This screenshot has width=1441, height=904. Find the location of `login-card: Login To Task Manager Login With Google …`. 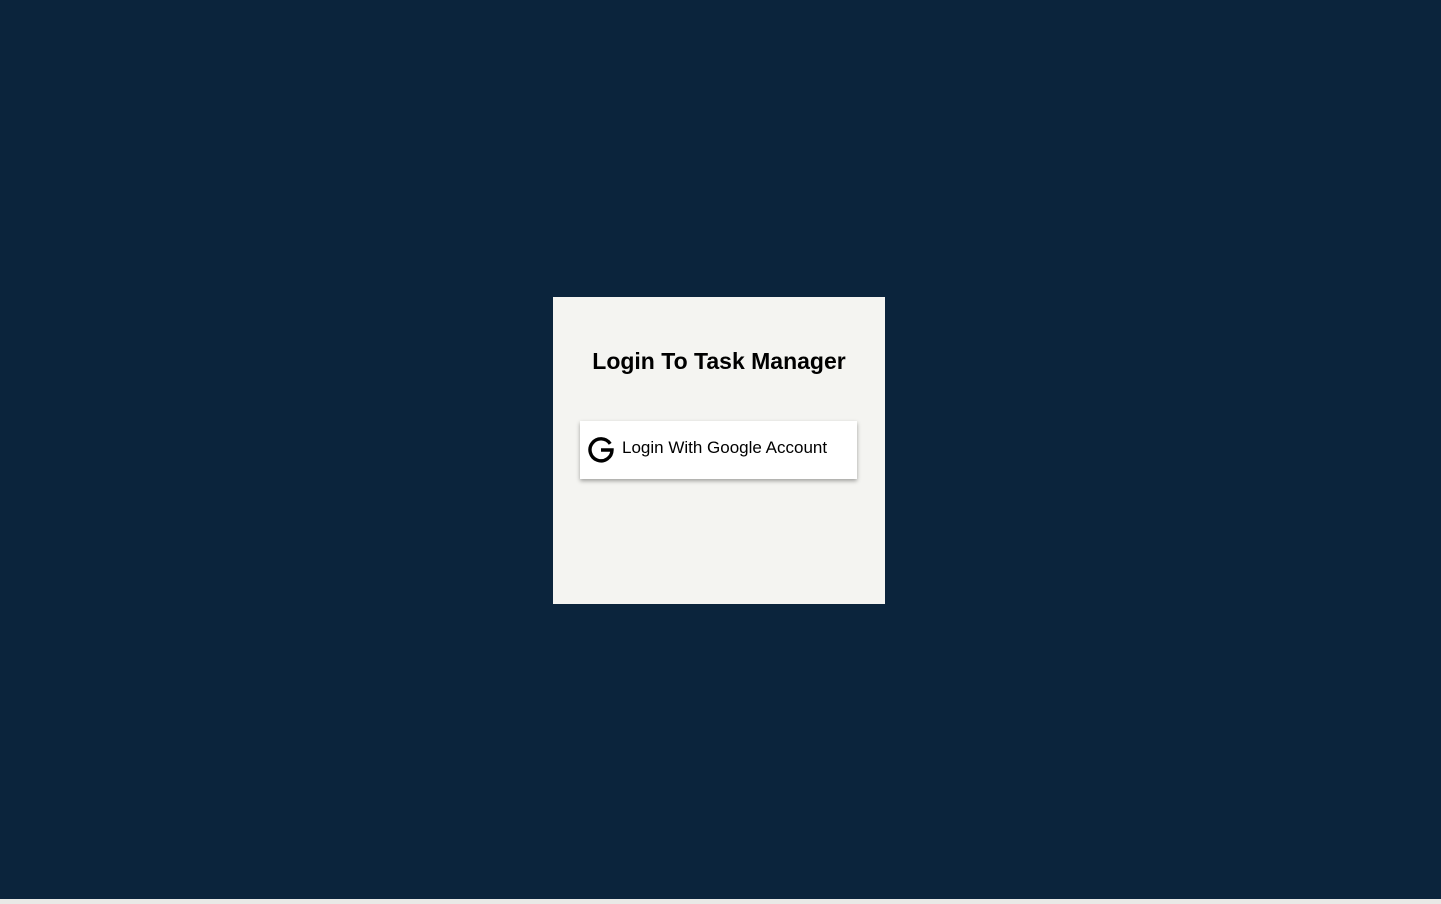

login-card: Login To Task Manager Login With Google … is located at coordinates (719, 450).